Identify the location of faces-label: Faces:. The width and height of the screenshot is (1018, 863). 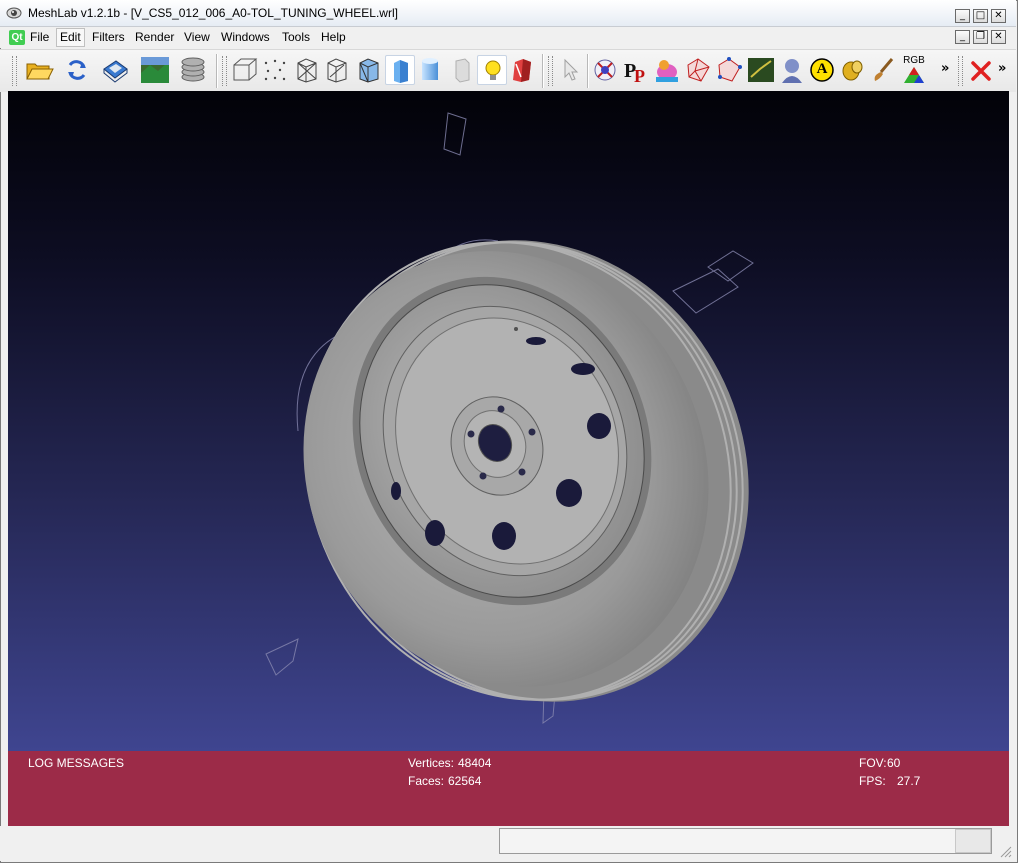
(426, 781).